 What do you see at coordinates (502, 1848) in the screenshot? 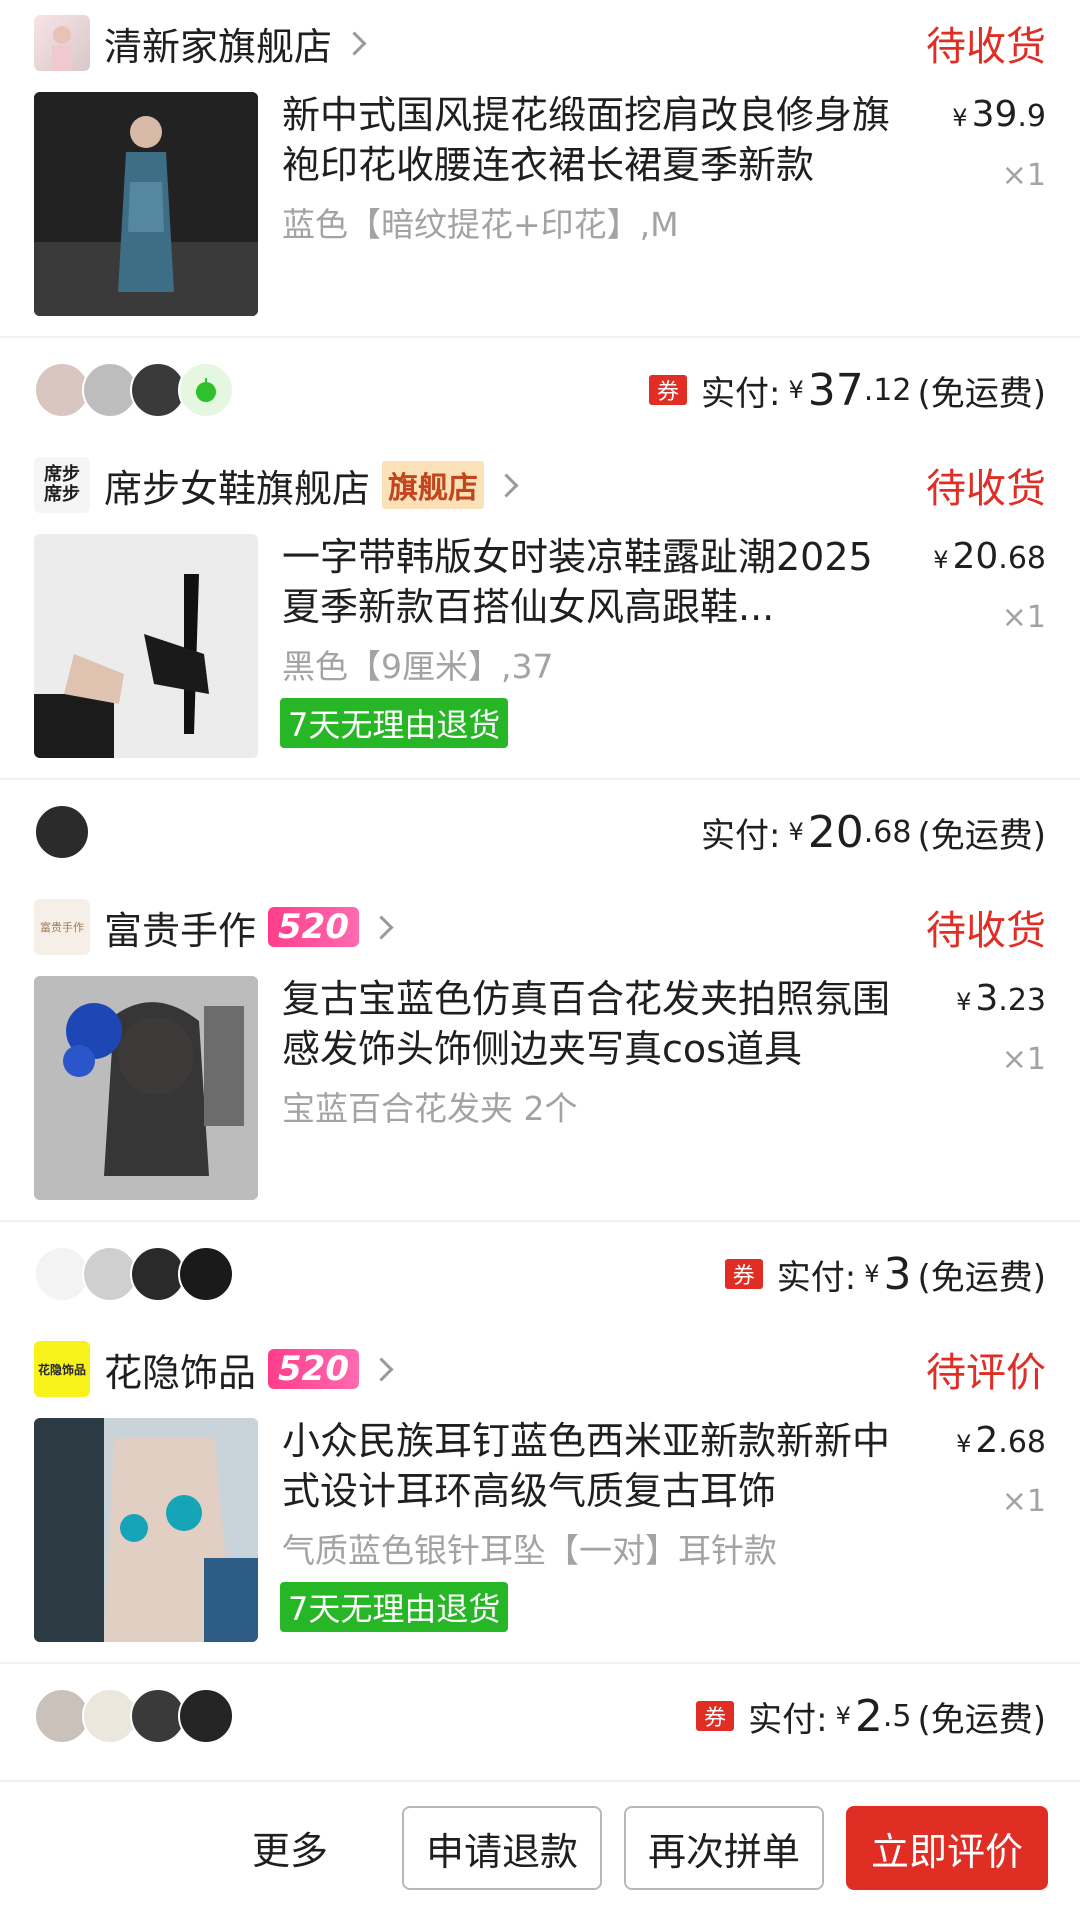
I see `request-refund-button: 申请退款` at bounding box center [502, 1848].